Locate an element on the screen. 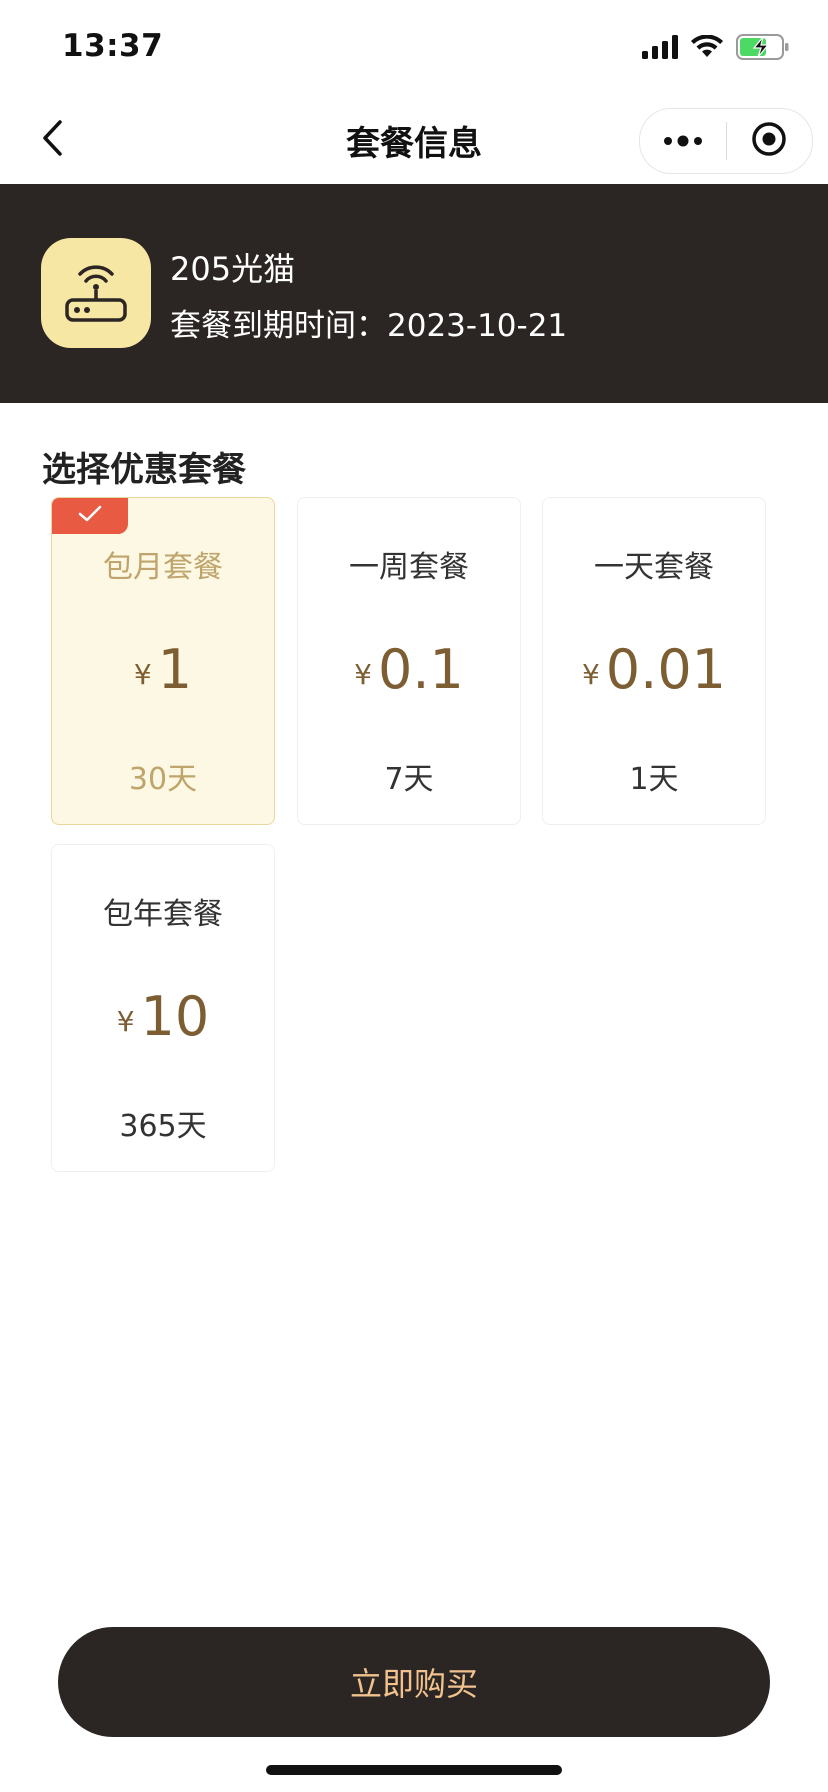 This screenshot has height=1792, width=828. price-amount: 0.1 is located at coordinates (420, 669).